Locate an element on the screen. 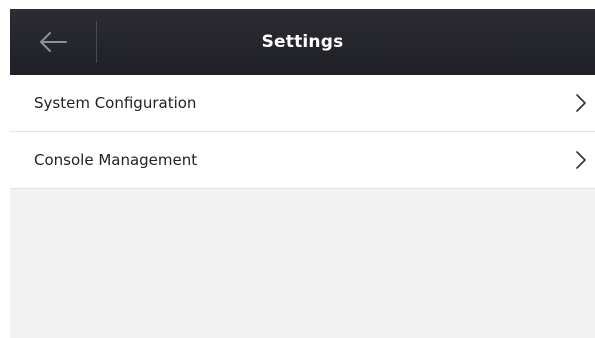 The width and height of the screenshot is (595, 338). back-button is located at coordinates (53, 42).